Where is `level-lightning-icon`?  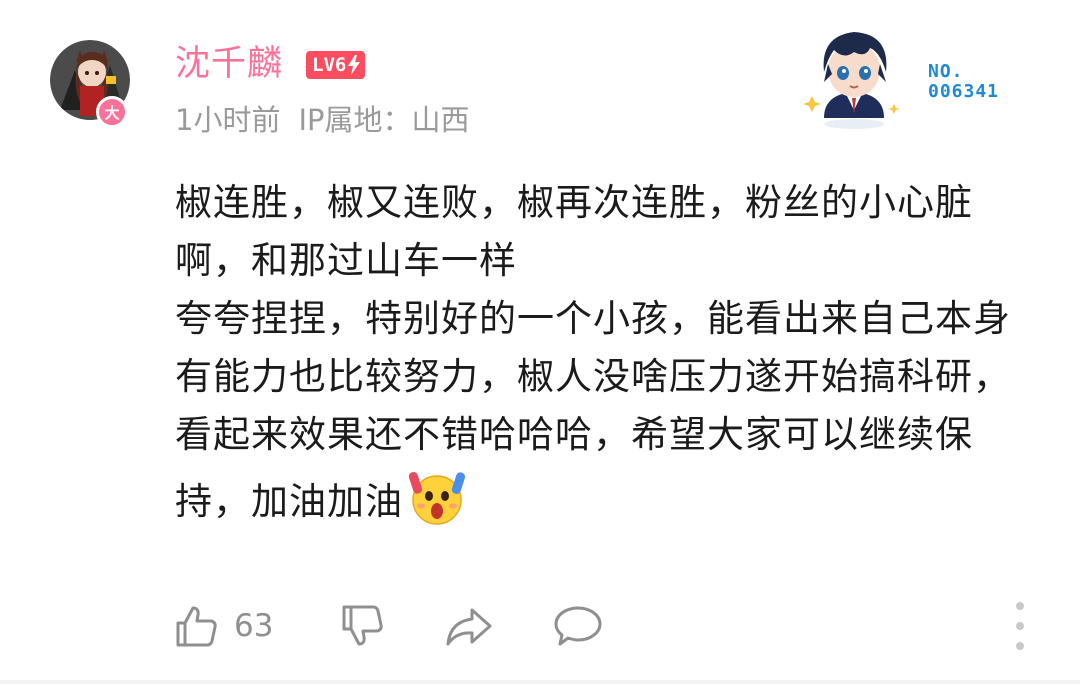 level-lightning-icon is located at coordinates (354, 65).